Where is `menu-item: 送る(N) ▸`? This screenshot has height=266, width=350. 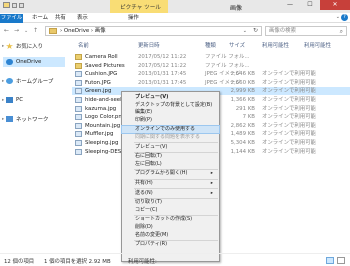 menu-item: 送る(N) ▸ is located at coordinates (170, 193).